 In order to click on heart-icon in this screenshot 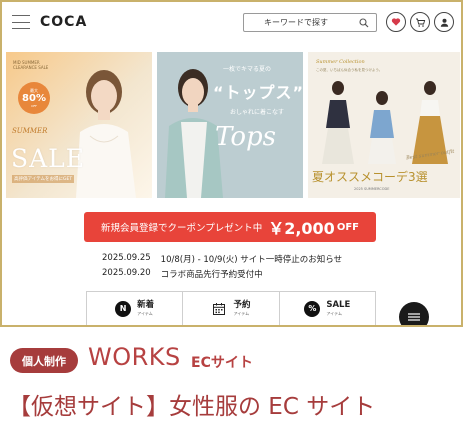, I will do `click(396, 22)`.